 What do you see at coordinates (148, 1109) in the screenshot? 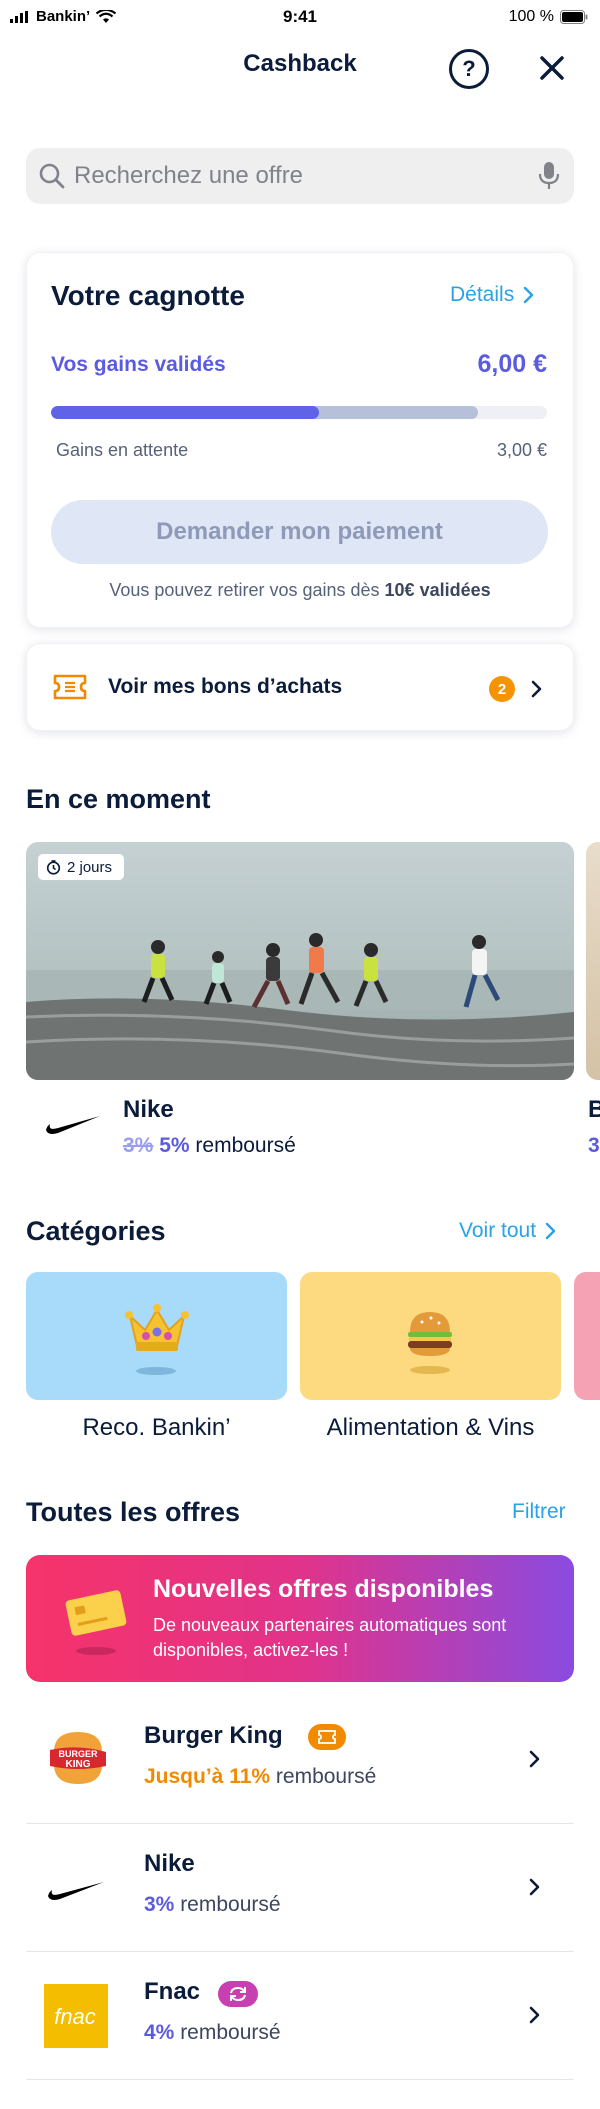
I see `moment-brand-name: Nike` at bounding box center [148, 1109].